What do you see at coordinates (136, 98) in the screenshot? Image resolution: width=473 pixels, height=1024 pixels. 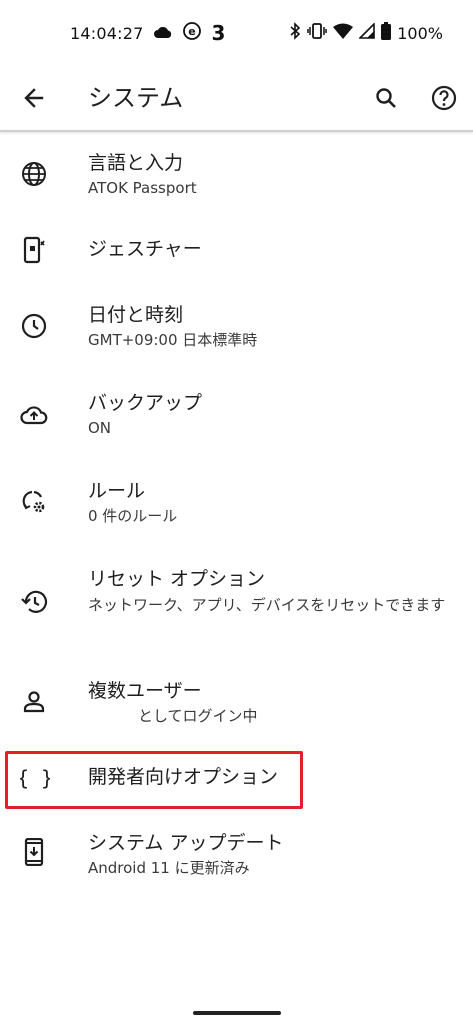 I see `page-title: システム` at bounding box center [136, 98].